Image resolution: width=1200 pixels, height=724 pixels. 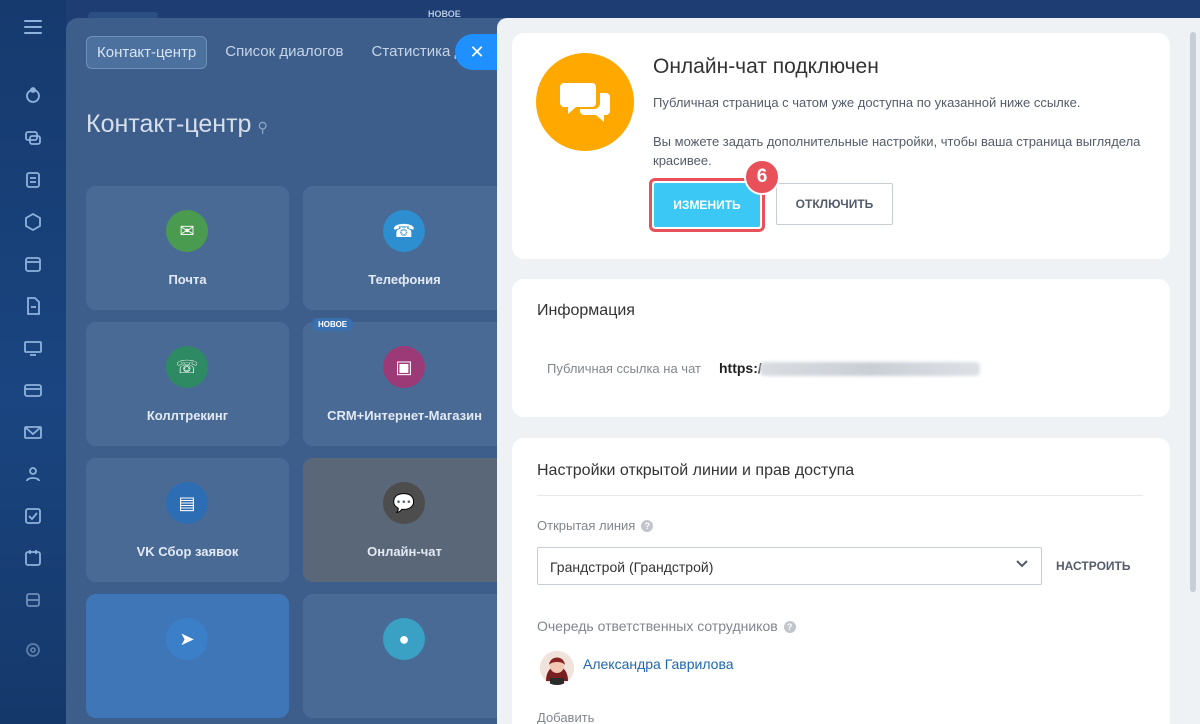 I want to click on tab-dialog-list: Список диалогов, so click(x=284, y=52).